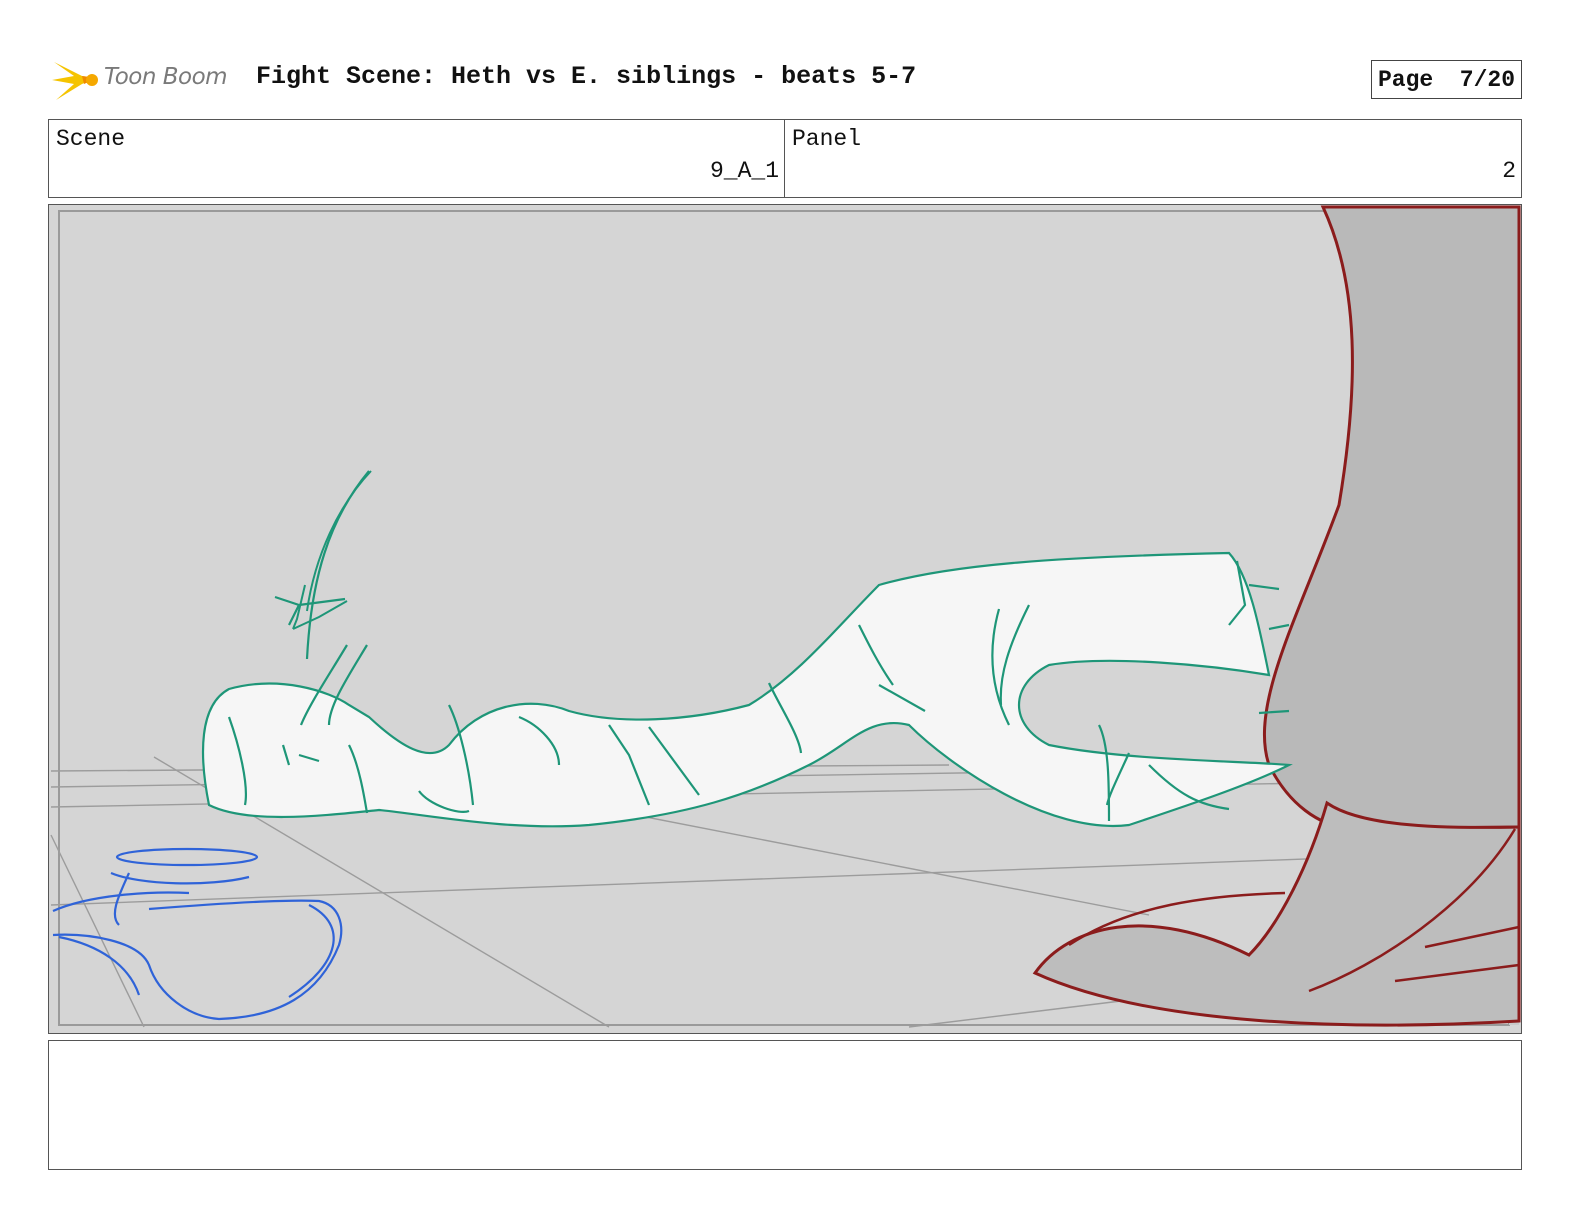 This screenshot has height=1224, width=1584. Describe the element at coordinates (1446, 79) in the screenshot. I see `page-indicator: Page 7/20` at that location.